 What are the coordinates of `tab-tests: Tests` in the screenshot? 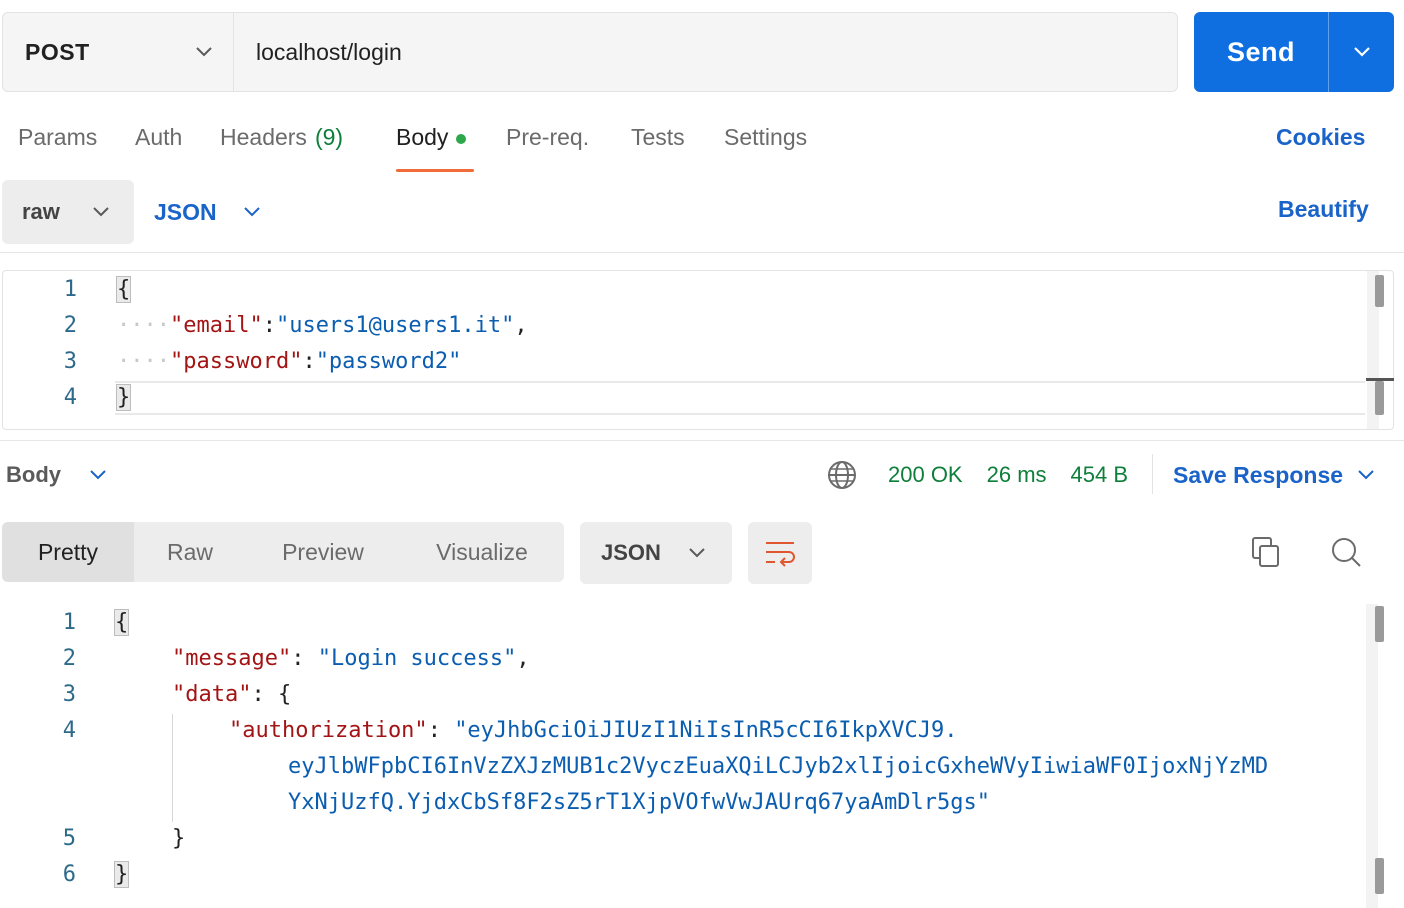 It's located at (658, 148).